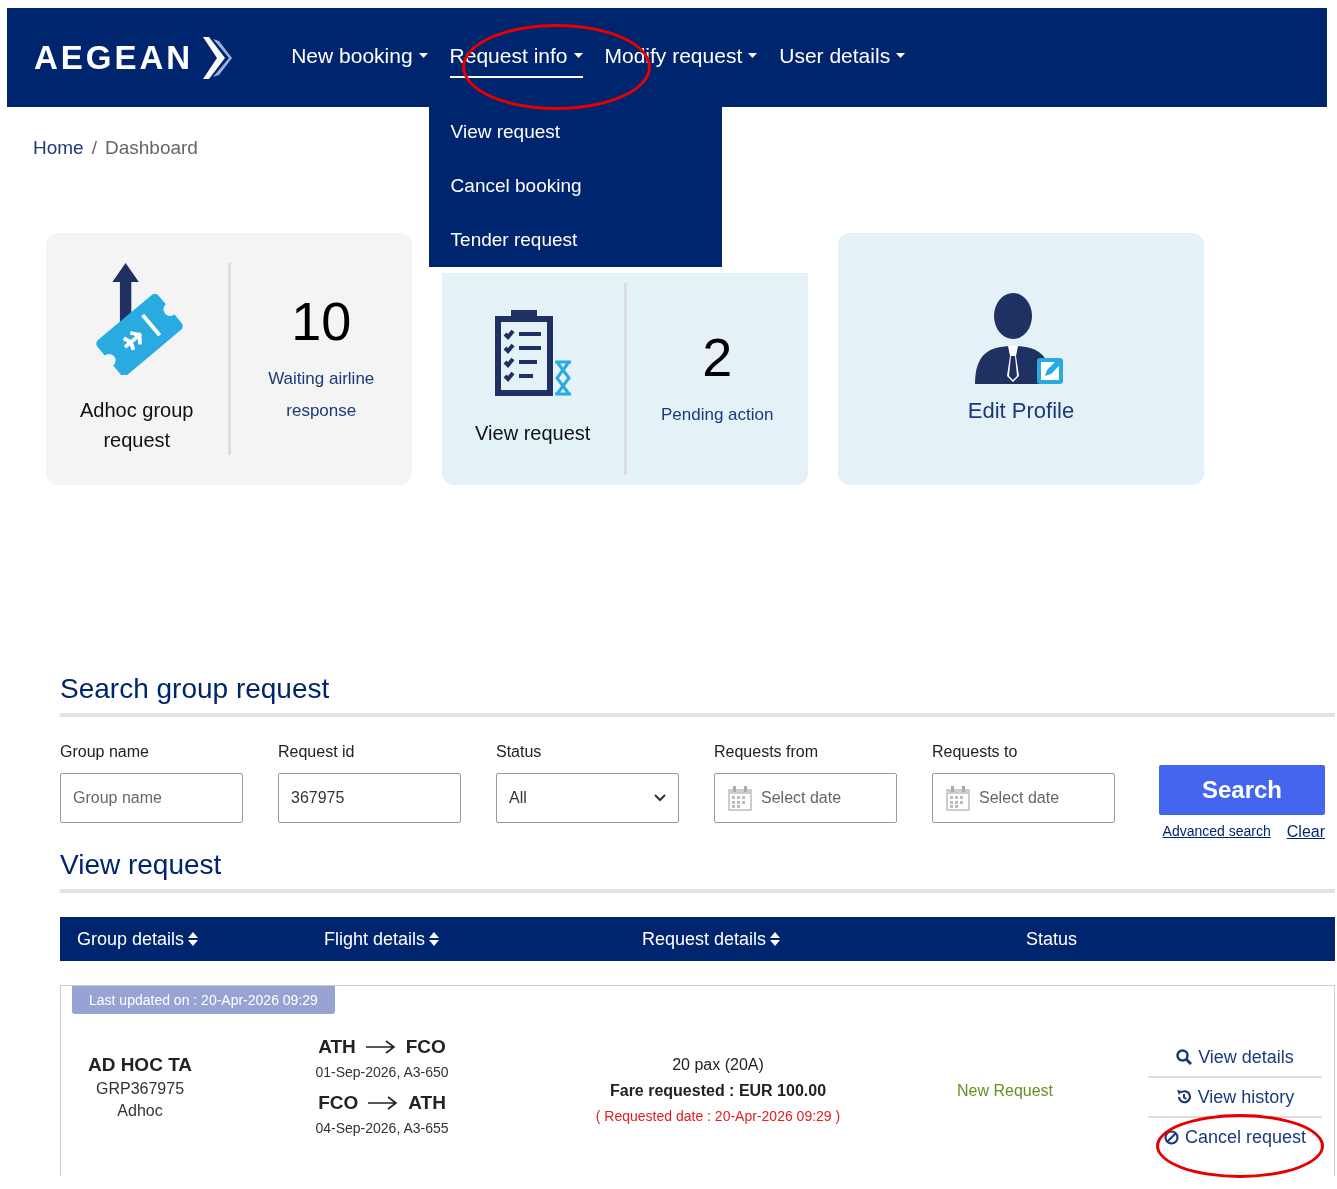 The width and height of the screenshot is (1337, 1189). I want to click on history-icon, so click(1183, 1097).